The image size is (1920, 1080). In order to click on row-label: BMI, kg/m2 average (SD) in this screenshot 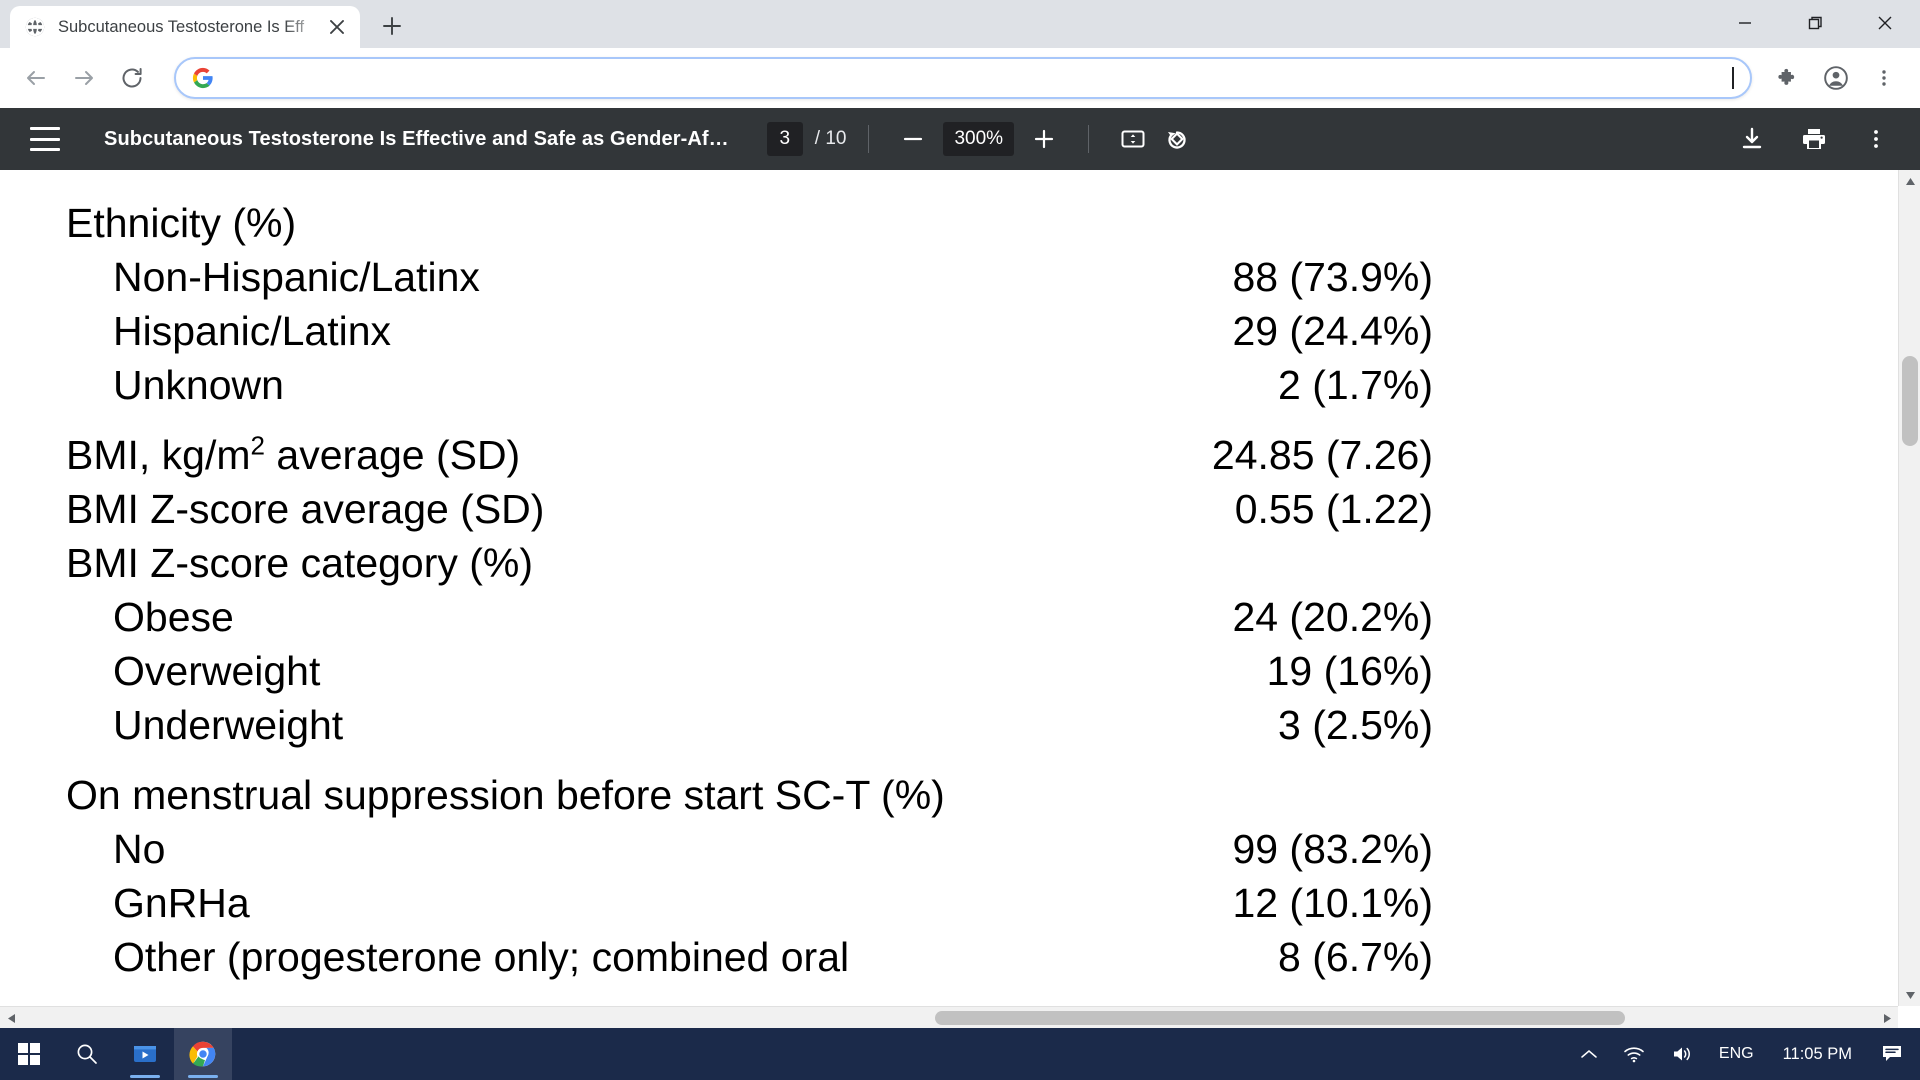, I will do `click(260, 455)`.